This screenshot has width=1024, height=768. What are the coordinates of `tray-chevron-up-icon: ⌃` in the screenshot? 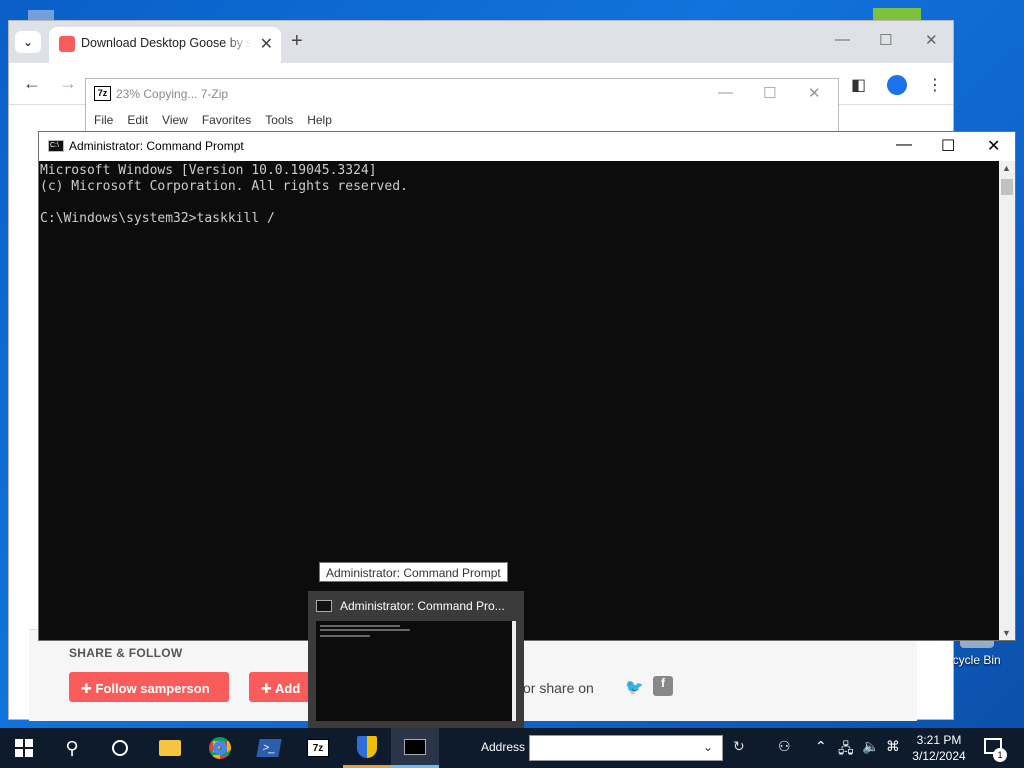 It's located at (821, 746).